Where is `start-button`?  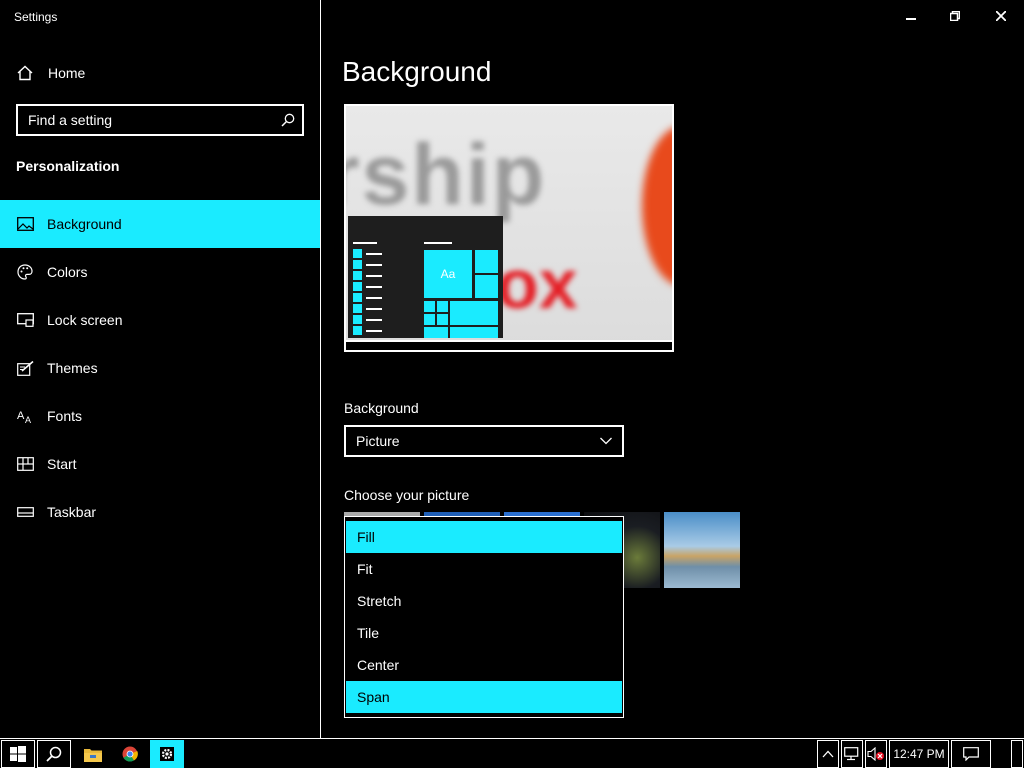 start-button is located at coordinates (18, 754).